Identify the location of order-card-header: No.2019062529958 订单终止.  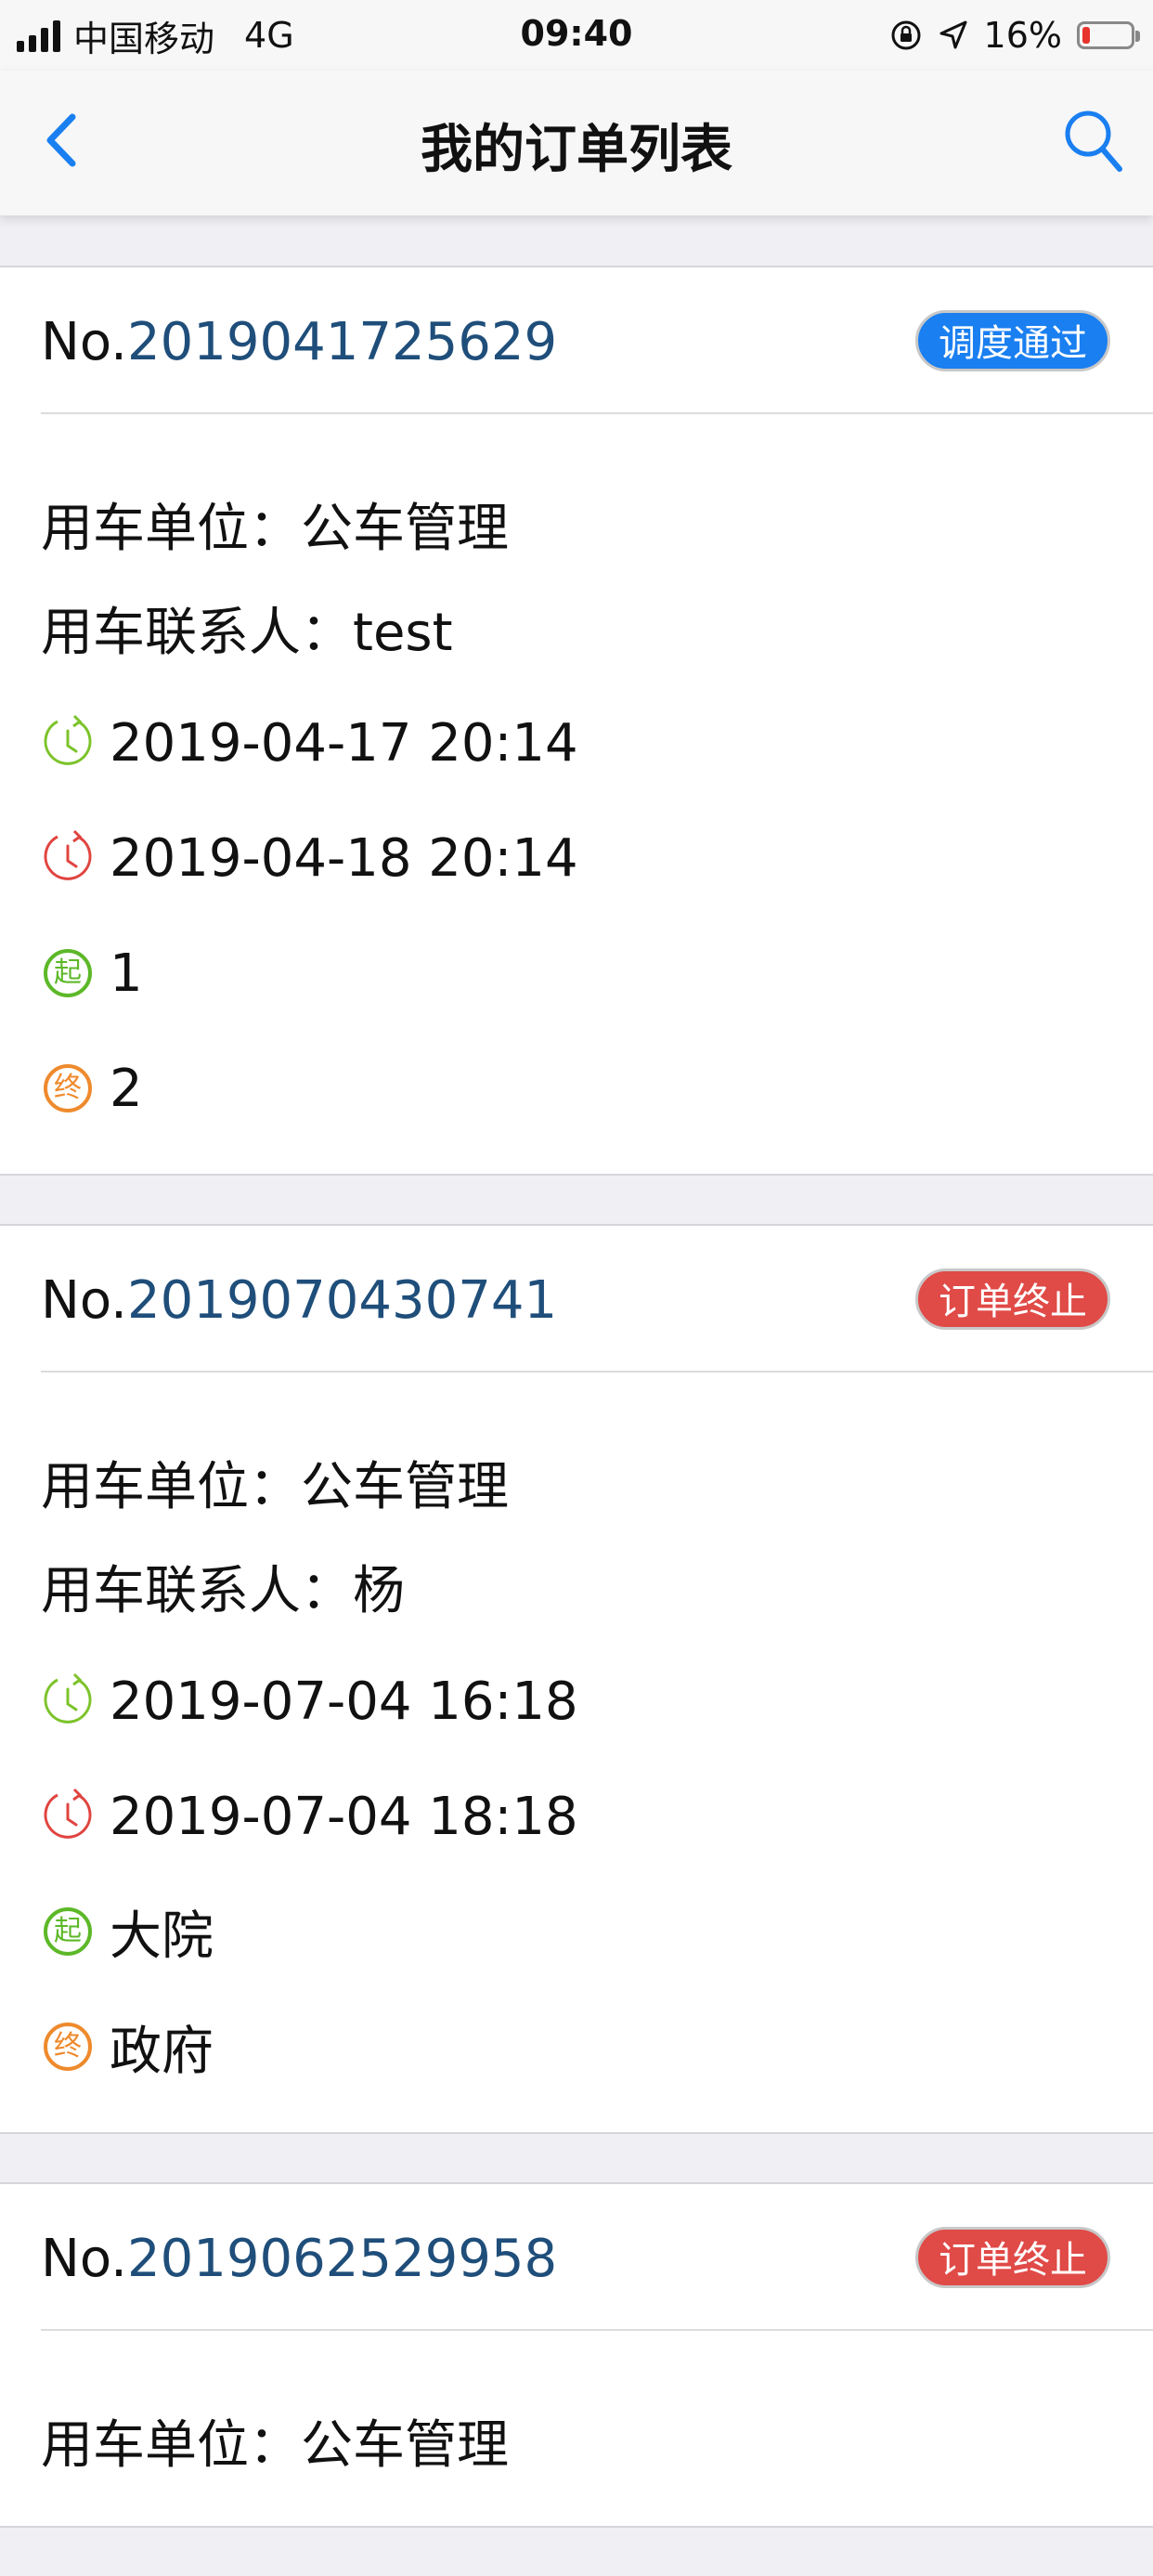
(597, 2257).